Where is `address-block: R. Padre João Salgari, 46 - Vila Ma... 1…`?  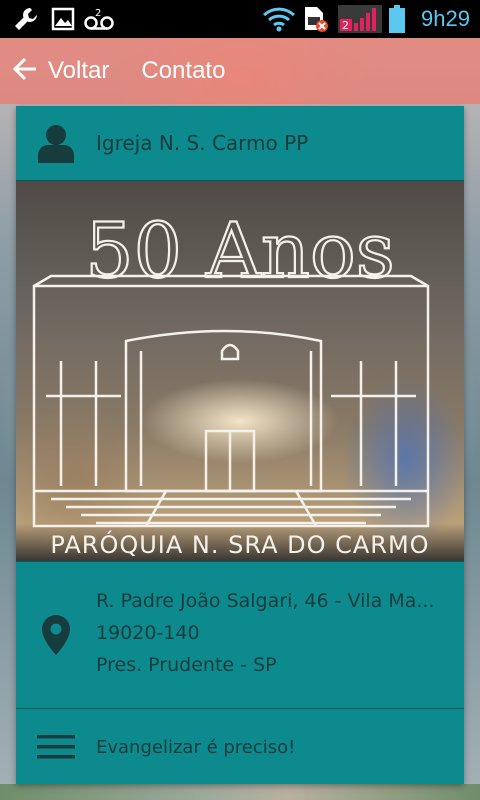 address-block: R. Padre João Salgari, 46 - Vila Ma... 1… is located at coordinates (271, 620).